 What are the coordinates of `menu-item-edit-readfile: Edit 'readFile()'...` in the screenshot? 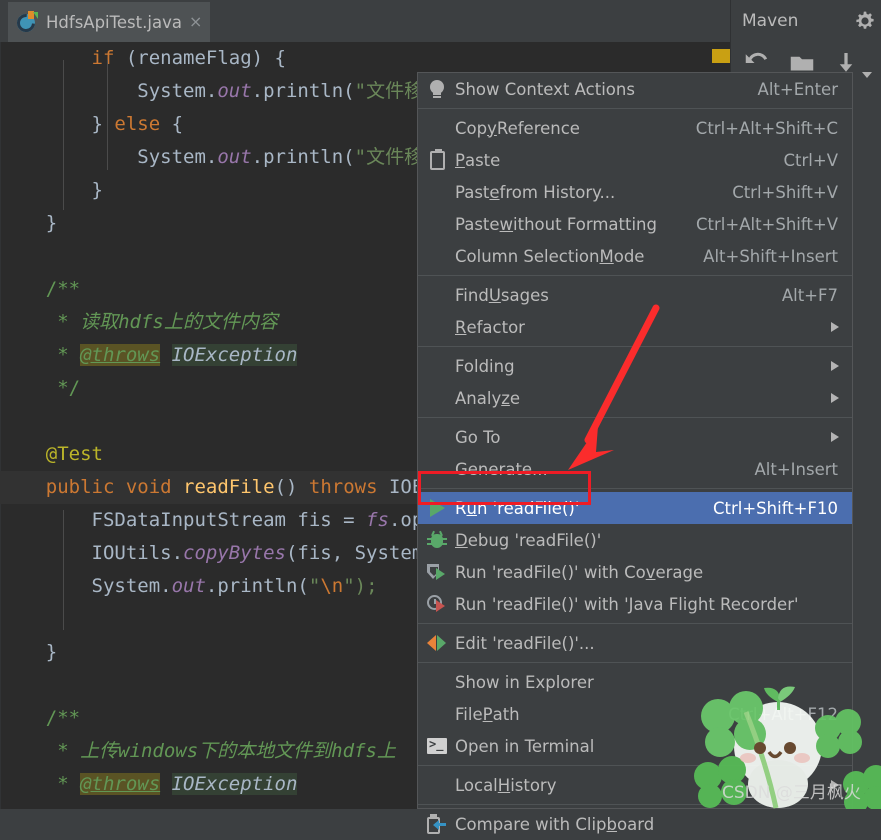 It's located at (635, 643).